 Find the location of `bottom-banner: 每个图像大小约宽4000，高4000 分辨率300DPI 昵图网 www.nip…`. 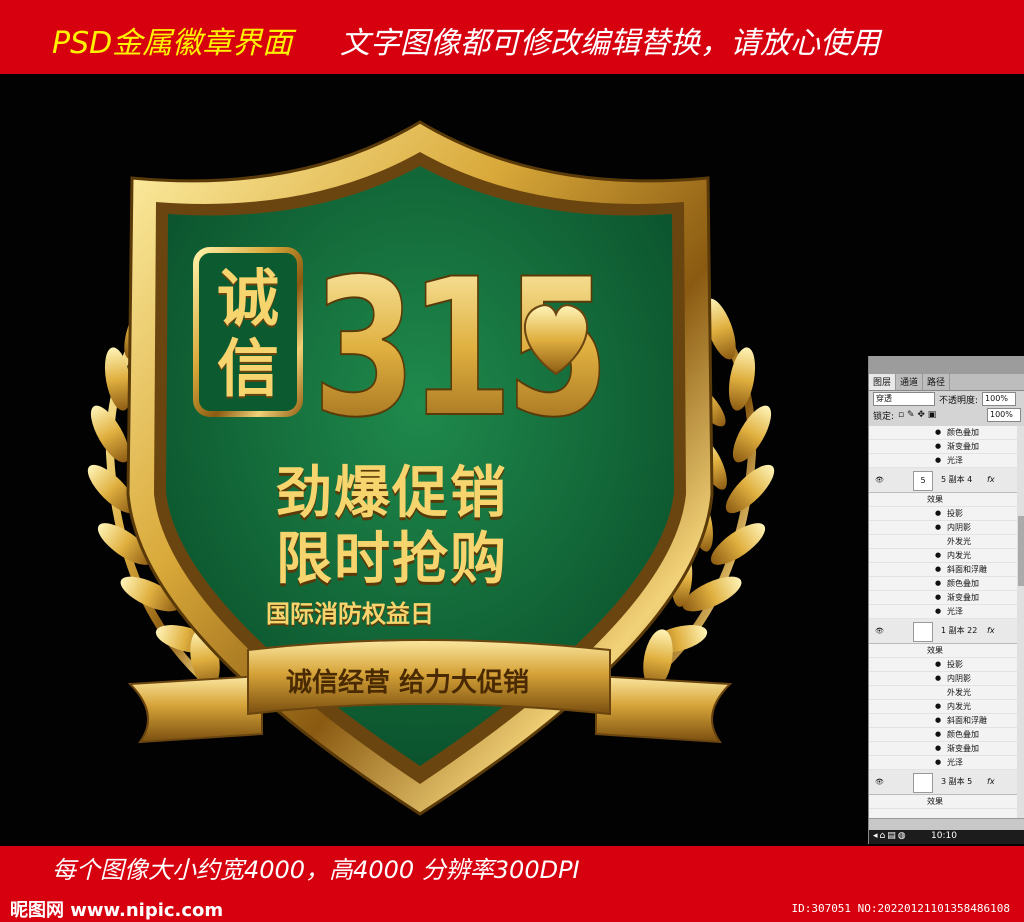

bottom-banner: 每个图像大小约宽4000，高4000 分辨率300DPI 昵图网 www.nip… is located at coordinates (512, 884).